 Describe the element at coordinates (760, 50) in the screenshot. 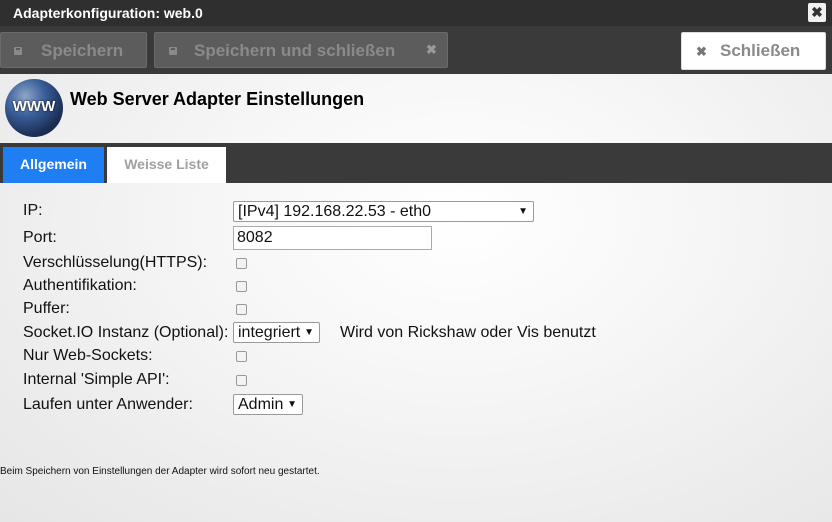

I see `close-button-label: Schließen` at that location.